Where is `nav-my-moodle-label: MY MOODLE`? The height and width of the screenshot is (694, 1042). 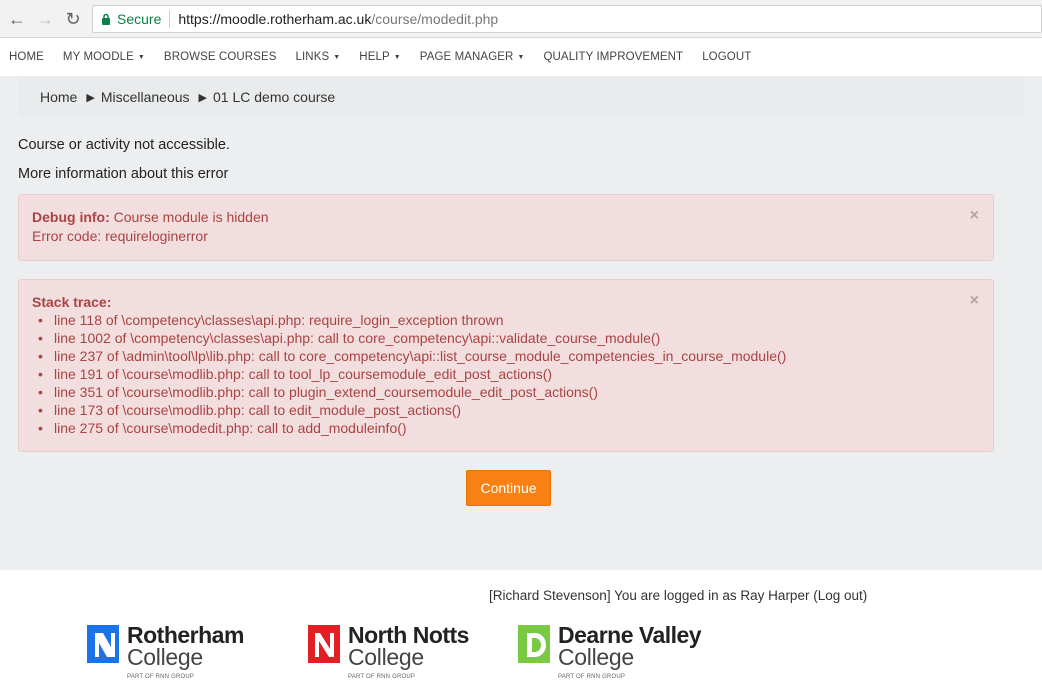
nav-my-moodle-label: MY MOODLE is located at coordinates (98, 57).